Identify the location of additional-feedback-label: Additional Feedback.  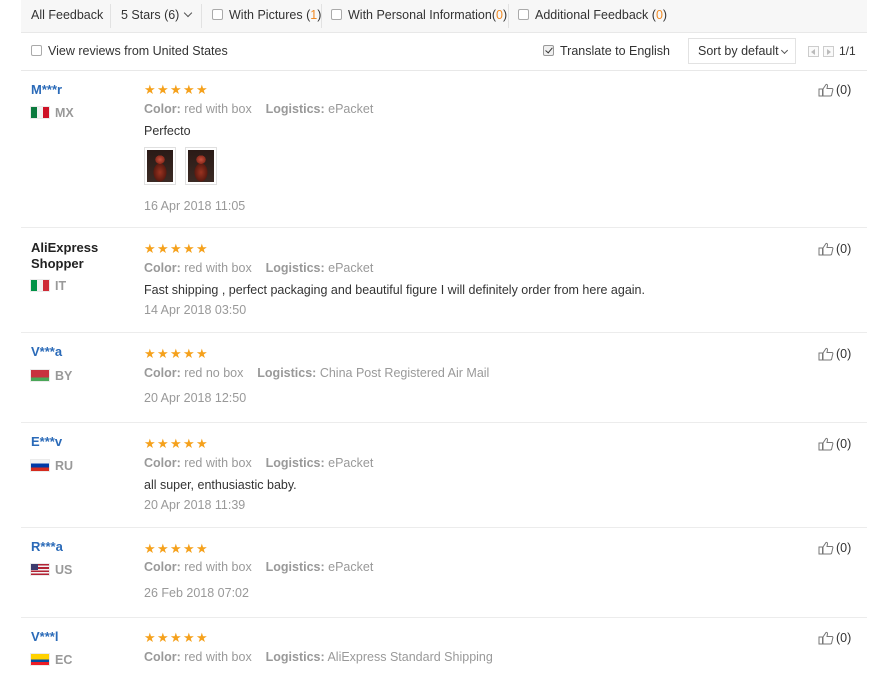
(592, 15).